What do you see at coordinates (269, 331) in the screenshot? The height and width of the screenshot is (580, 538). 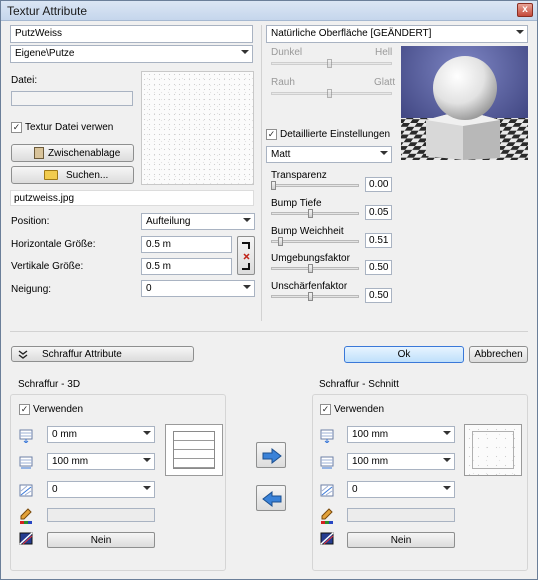 I see `section-divider` at bounding box center [269, 331].